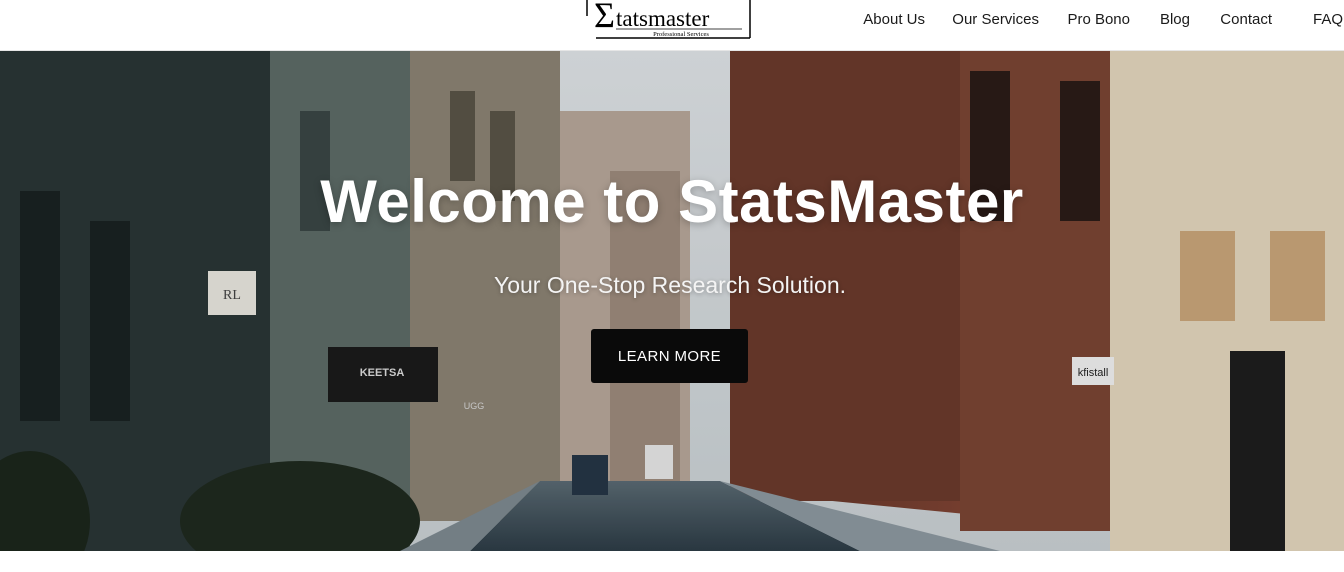 The width and height of the screenshot is (1344, 572). I want to click on statsmaster-logo: Σ tatsmaster Professional Services, so click(669, 19).